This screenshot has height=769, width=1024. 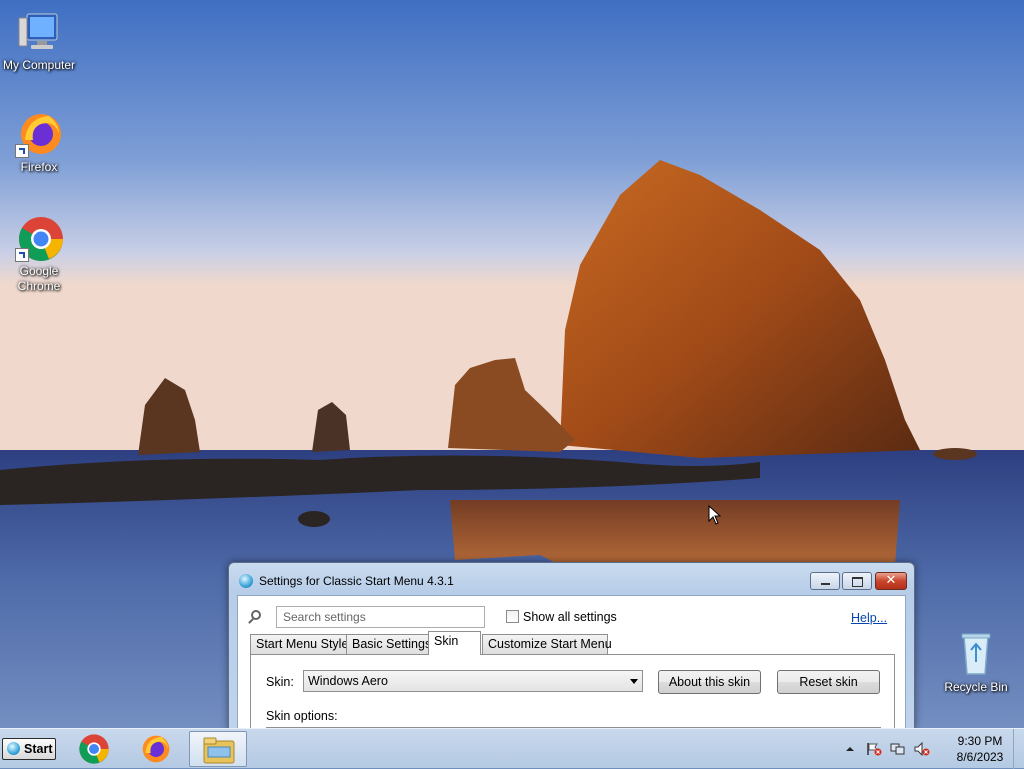 What do you see at coordinates (570, 617) in the screenshot?
I see `show-all-settings-label: Show all settings` at bounding box center [570, 617].